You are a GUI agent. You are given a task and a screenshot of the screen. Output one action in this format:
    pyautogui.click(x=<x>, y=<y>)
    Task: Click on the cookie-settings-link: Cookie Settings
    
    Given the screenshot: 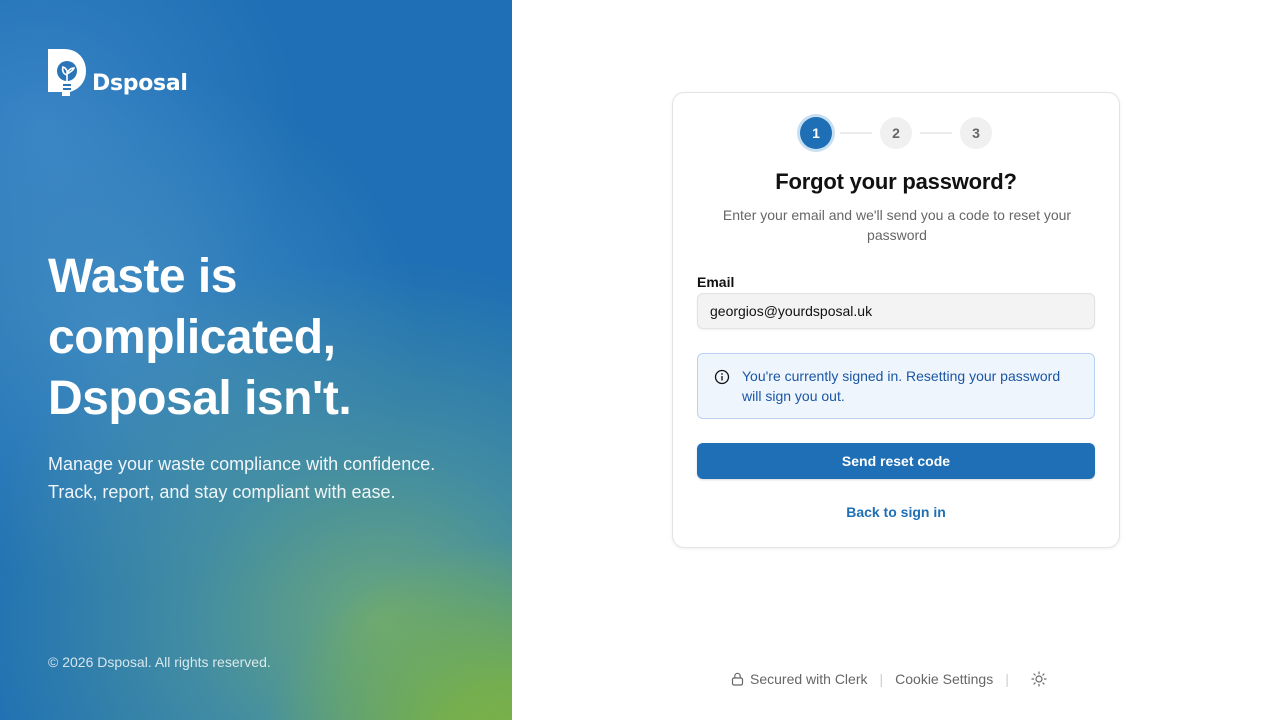 What is the action you would take?
    pyautogui.click(x=944, y=679)
    